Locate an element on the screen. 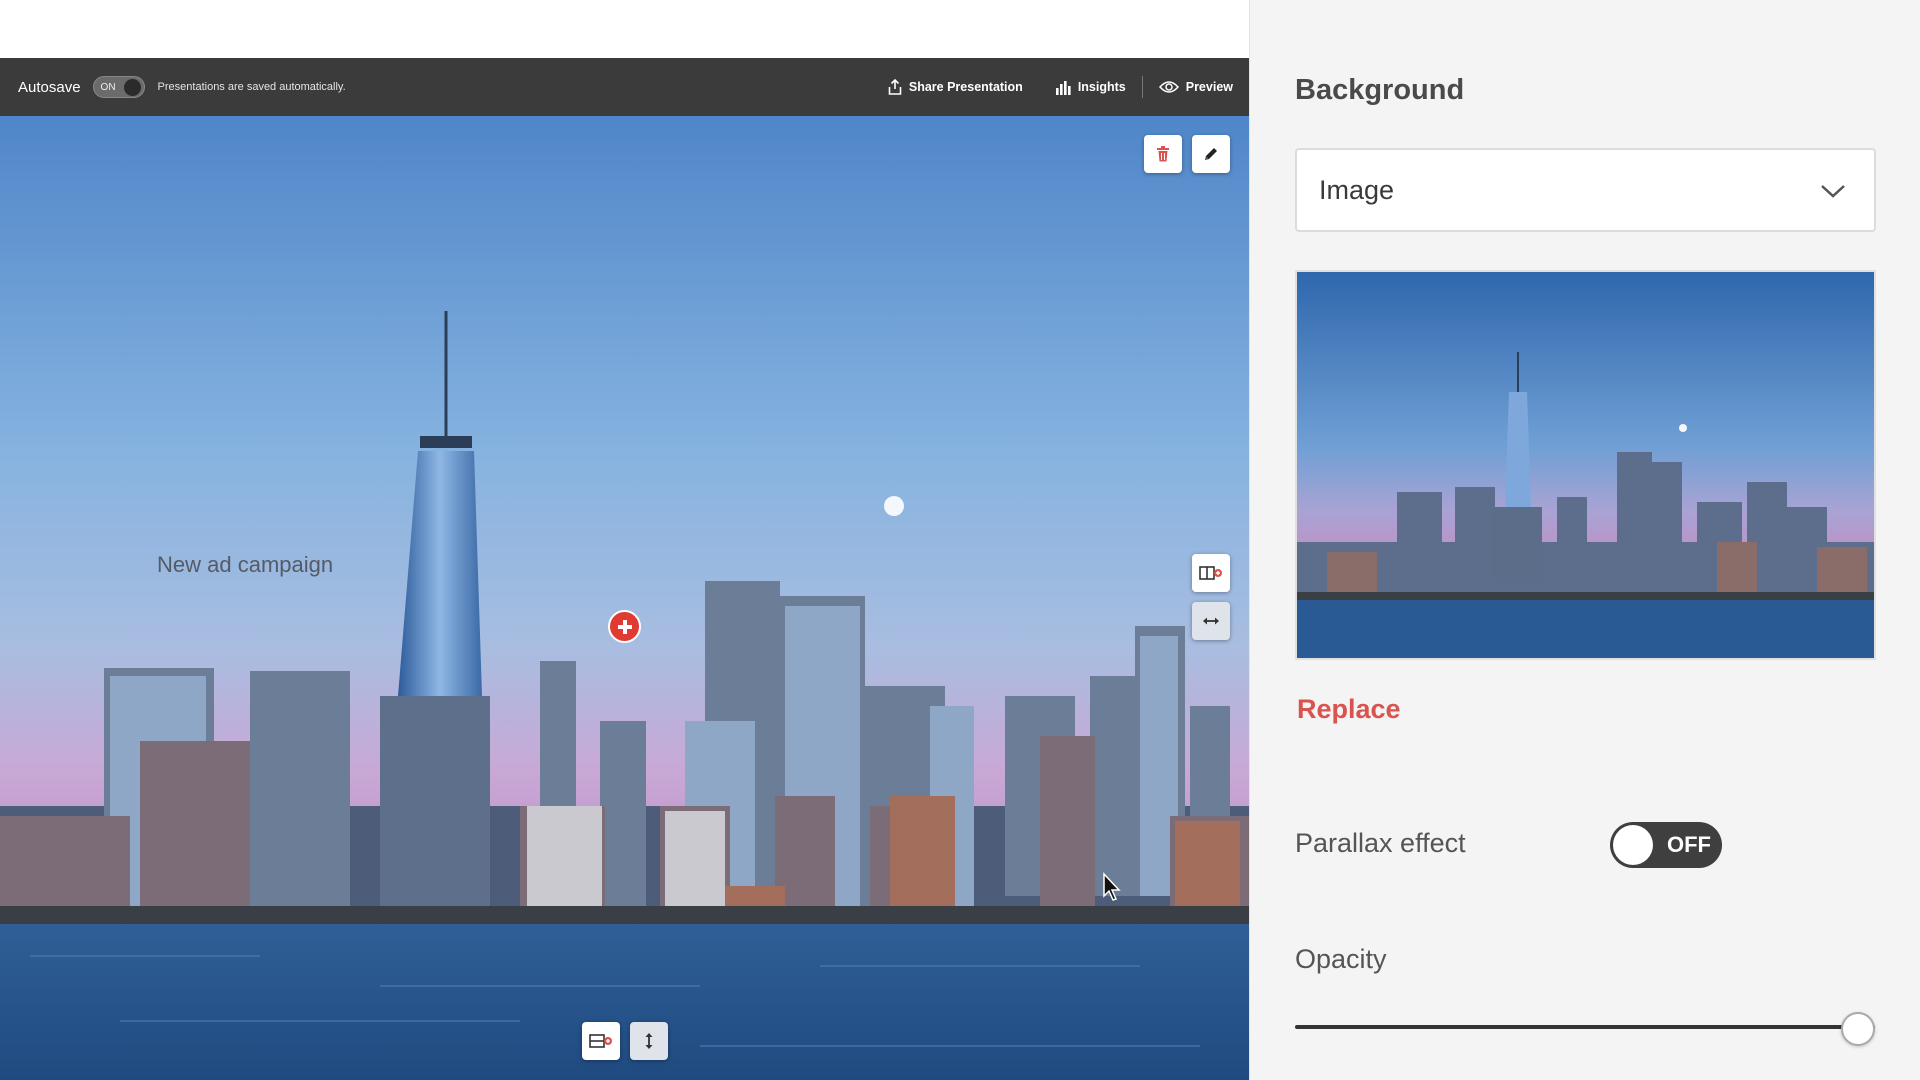 This screenshot has width=1920, height=1080. add-section-bottom-button is located at coordinates (601, 1041).